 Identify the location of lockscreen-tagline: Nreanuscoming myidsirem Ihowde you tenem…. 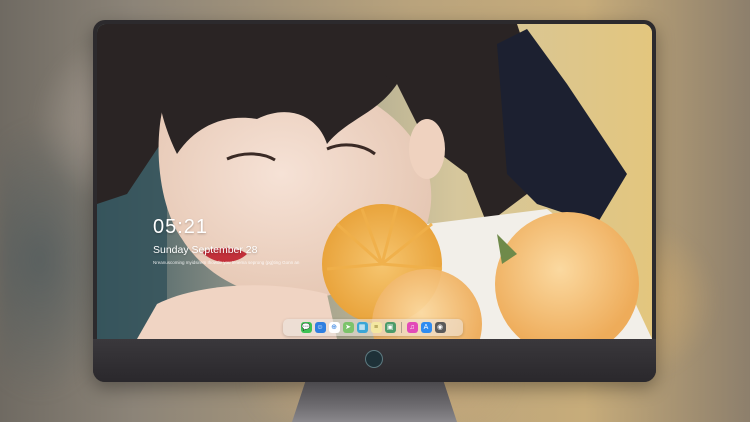
(226, 262).